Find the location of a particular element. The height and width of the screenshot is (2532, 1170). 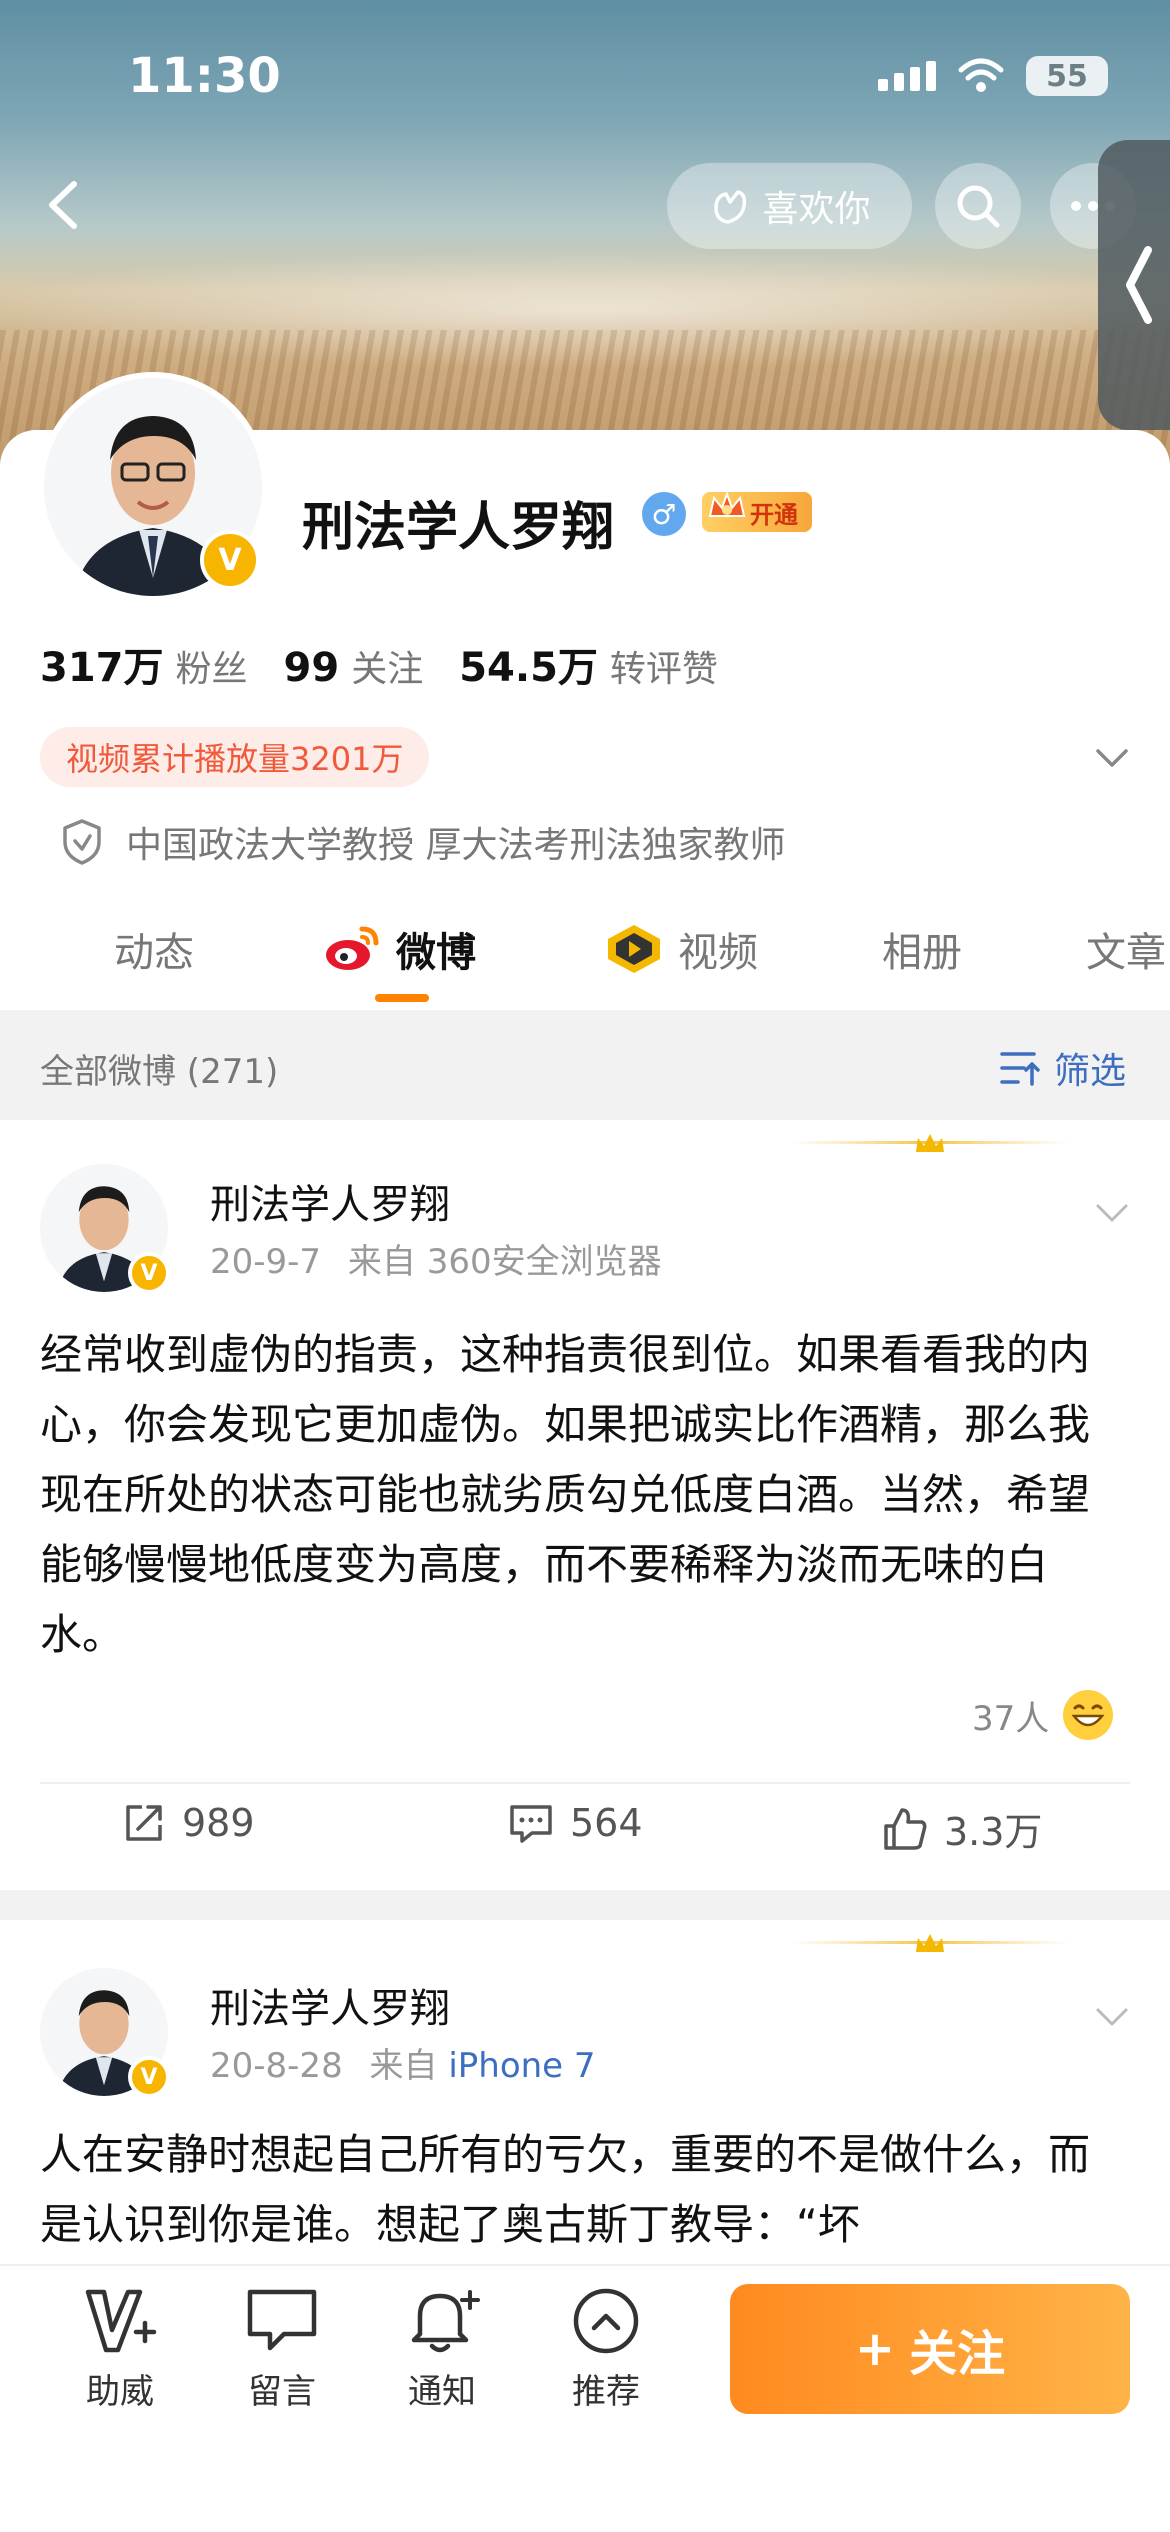

stat-following: 99 关注 is located at coordinates (354, 666).